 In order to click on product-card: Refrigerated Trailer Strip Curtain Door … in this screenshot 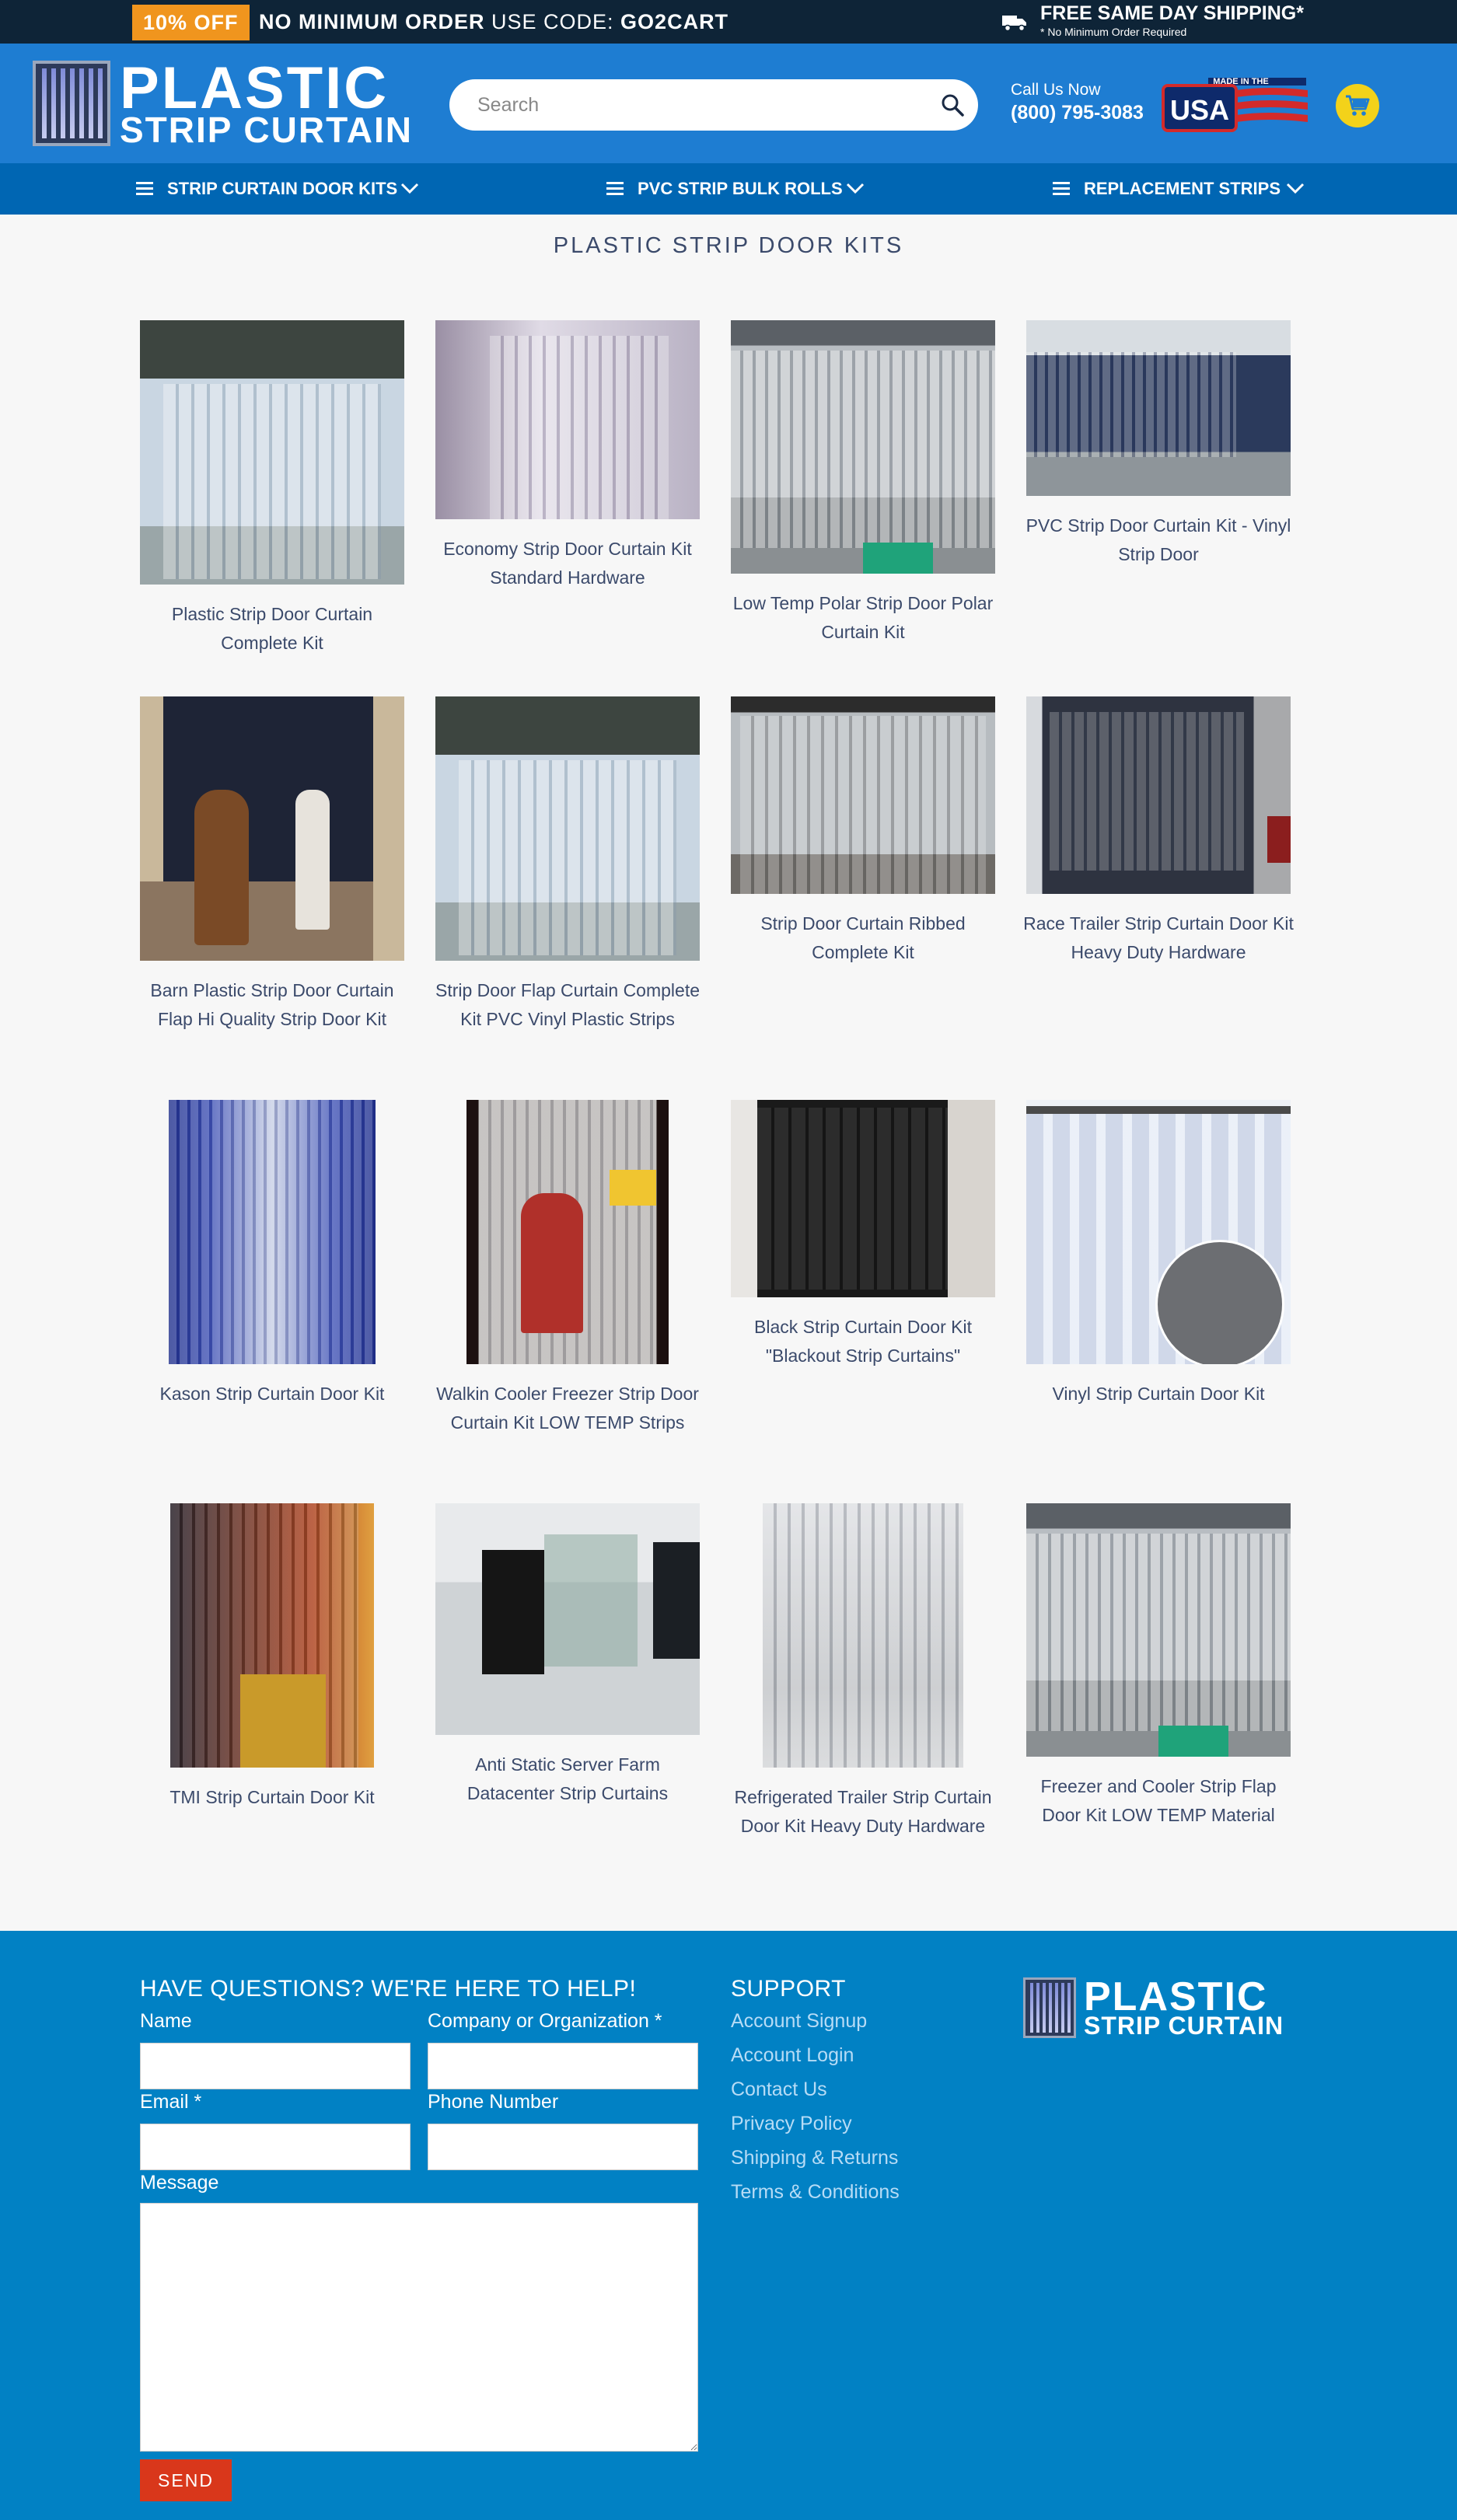, I will do `click(863, 1689)`.